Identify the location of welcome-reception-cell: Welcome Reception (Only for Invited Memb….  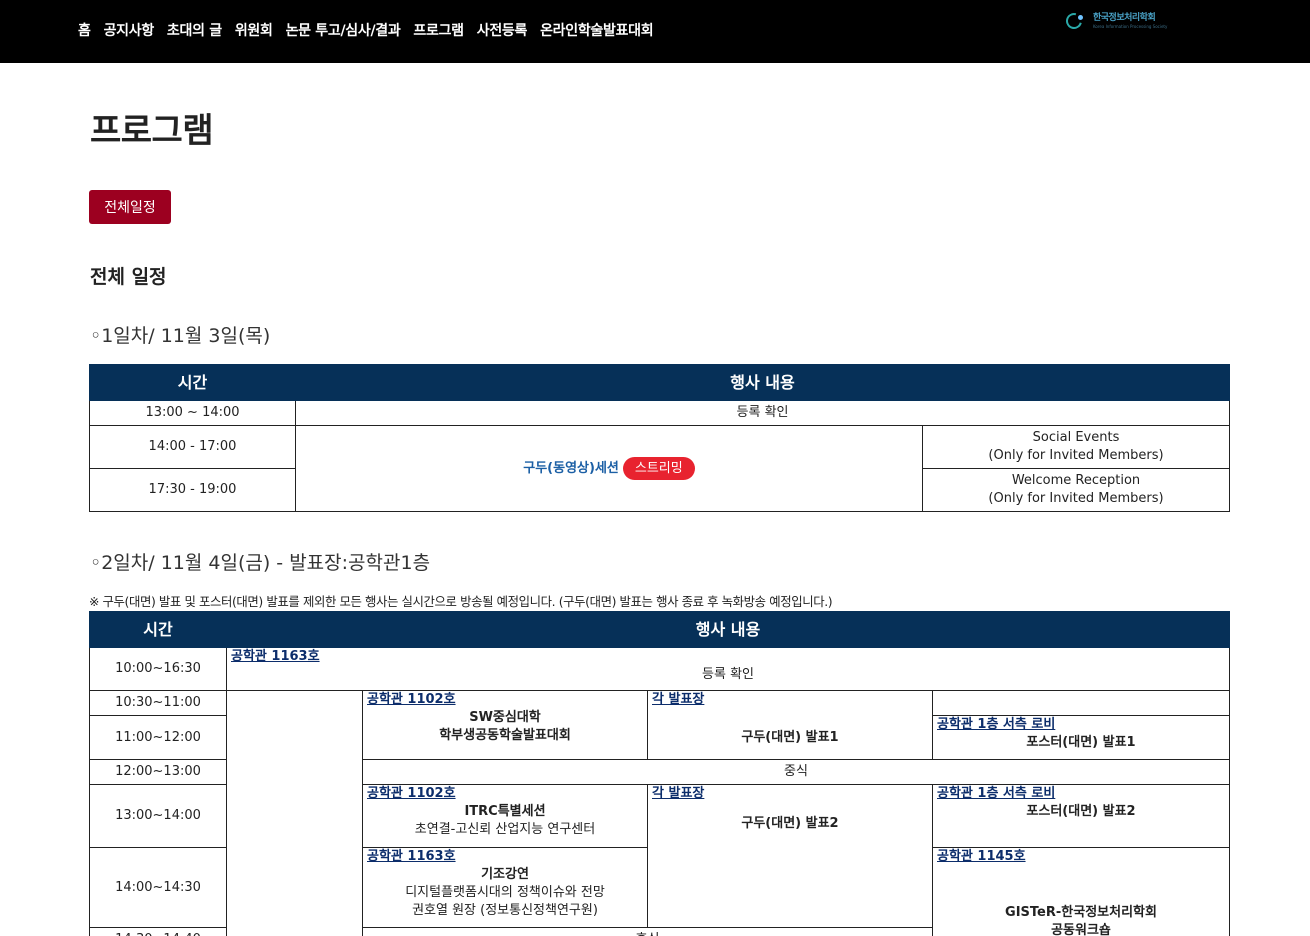
(1076, 490).